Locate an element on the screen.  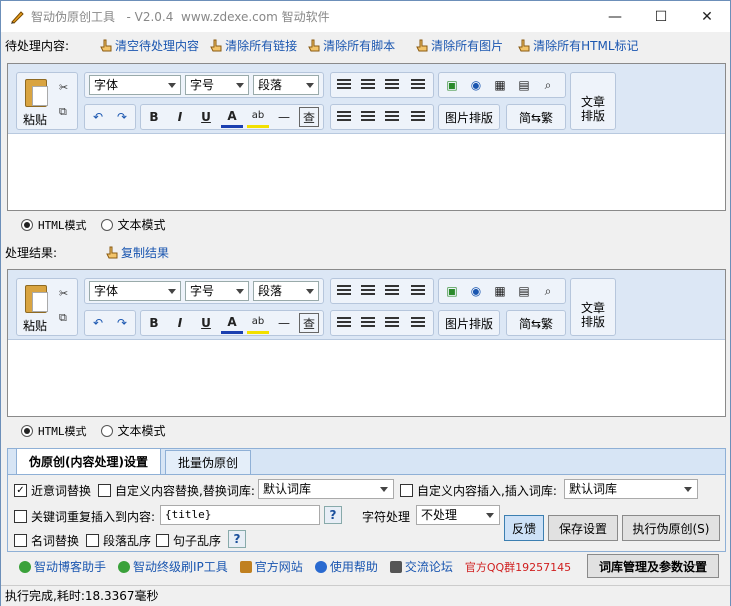
char-process-select: 不处理 is located at coordinates (458, 515).